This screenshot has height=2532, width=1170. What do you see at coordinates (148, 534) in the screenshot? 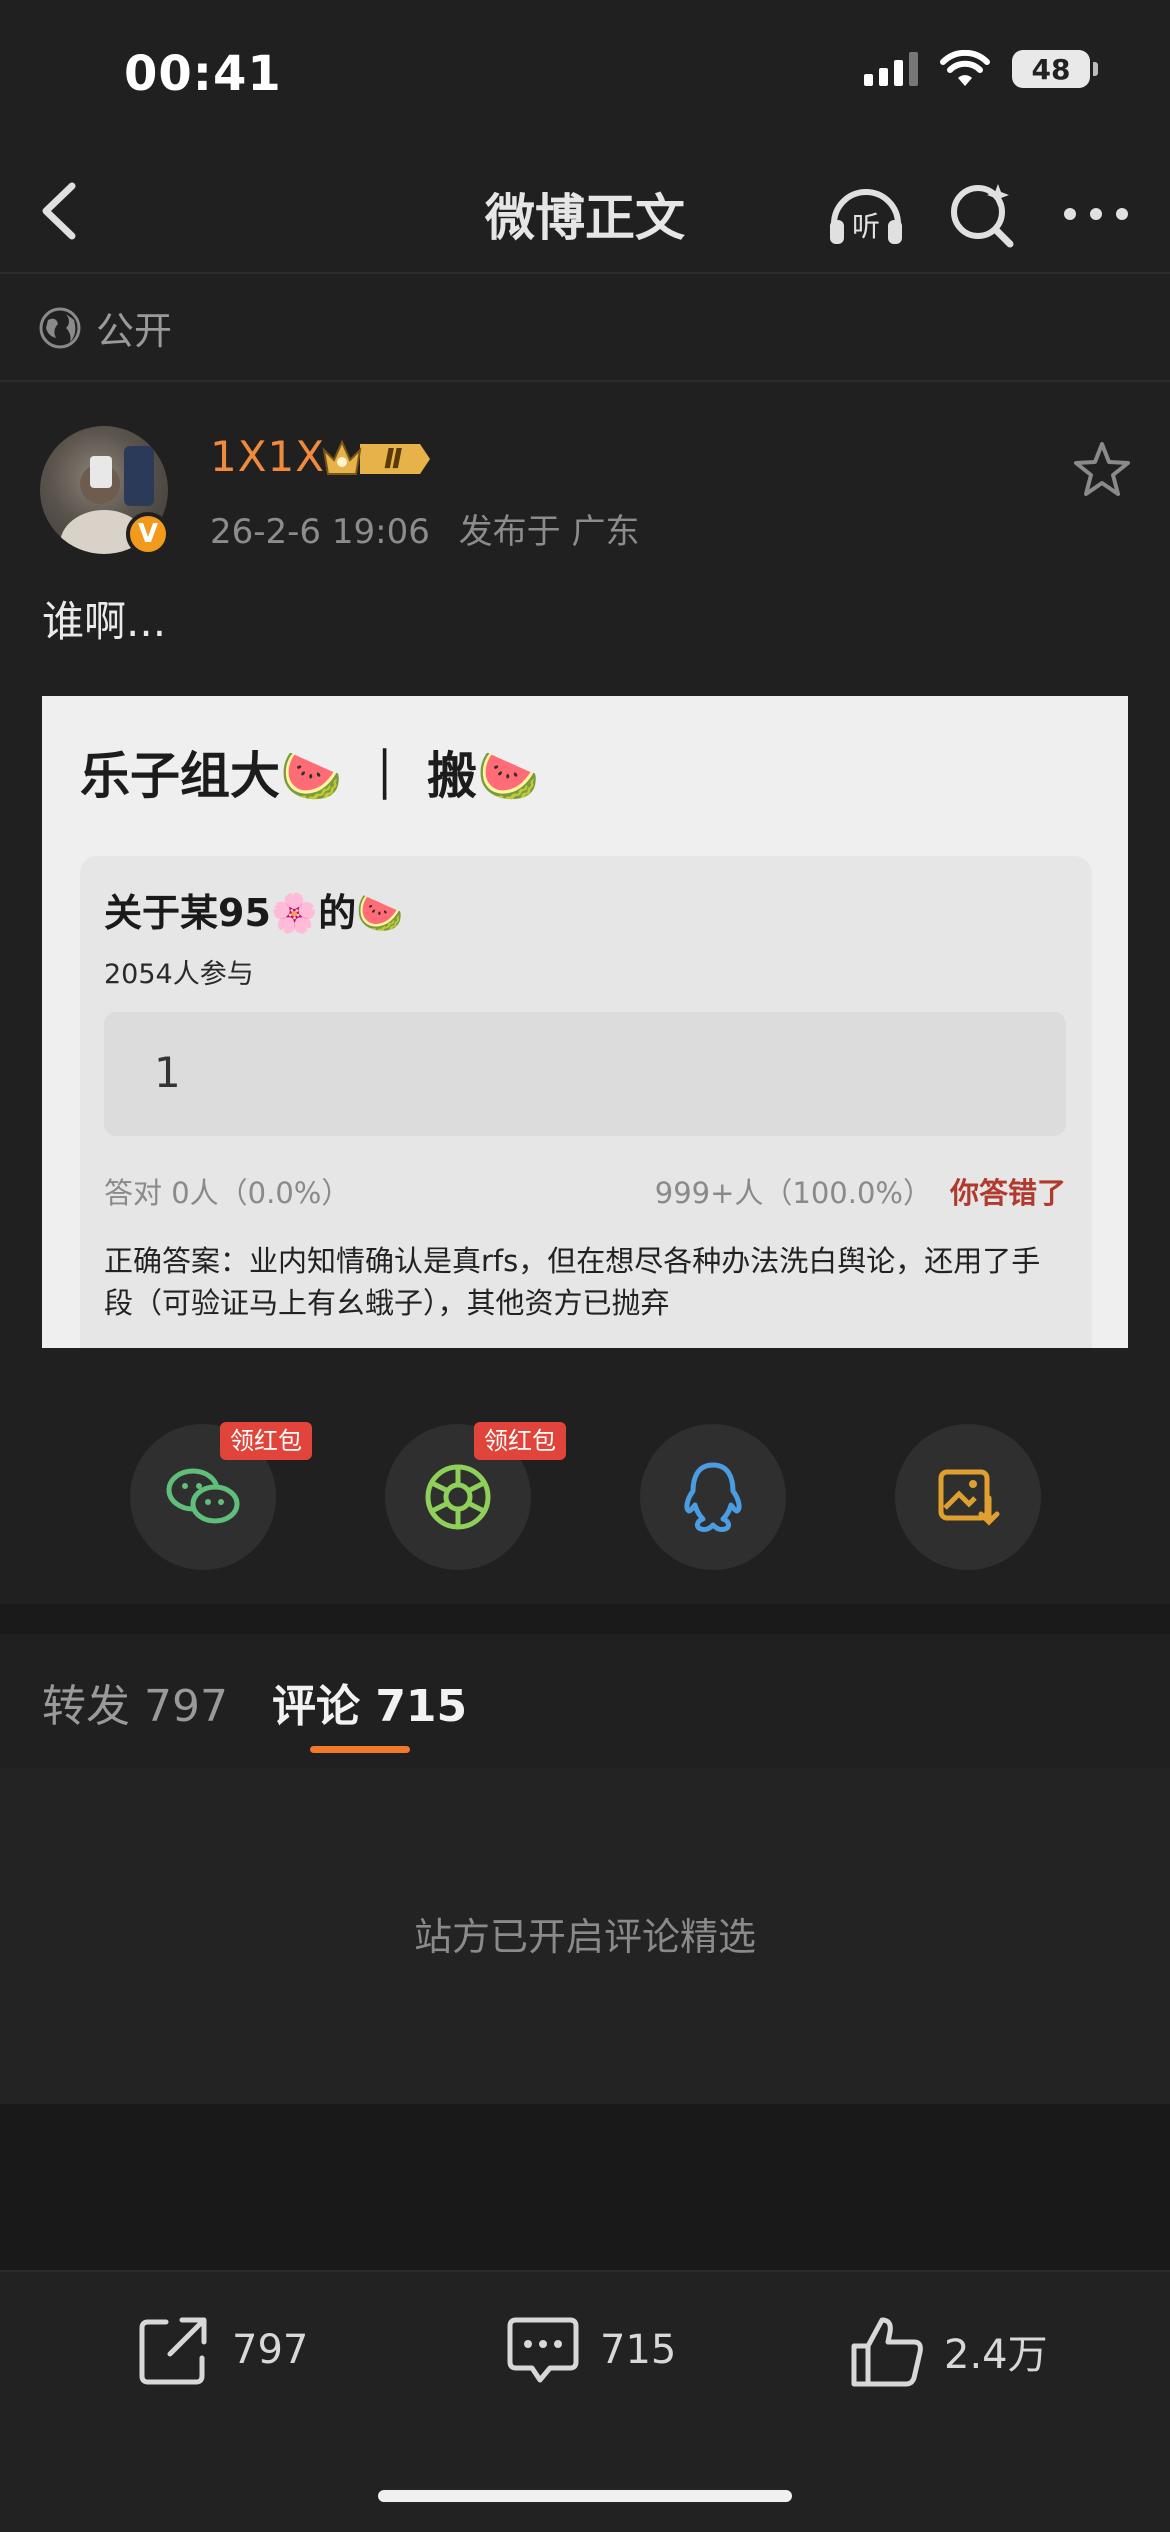
I see `verified-badge: V` at bounding box center [148, 534].